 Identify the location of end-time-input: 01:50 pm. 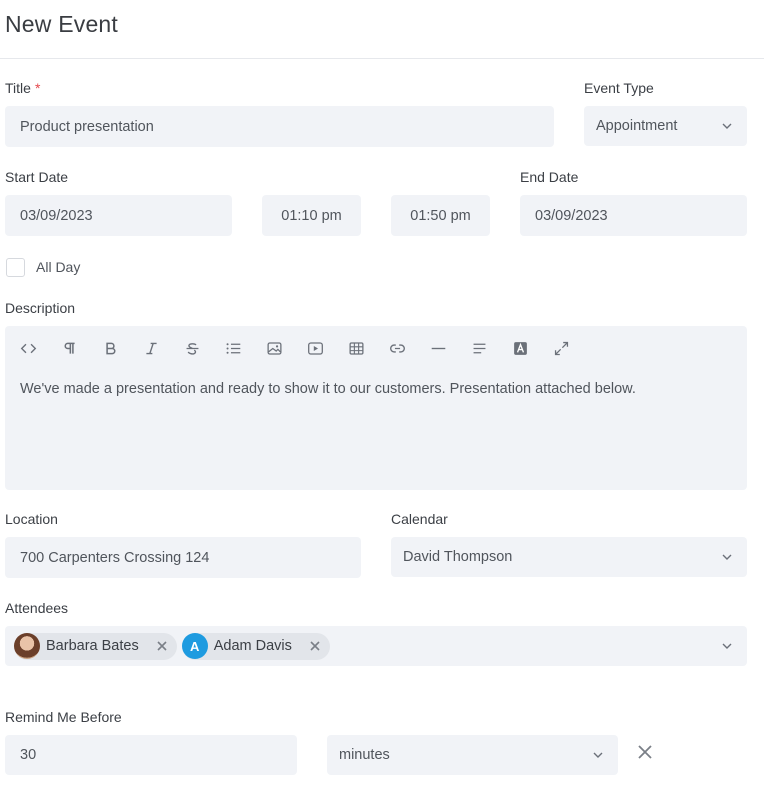
(440, 215).